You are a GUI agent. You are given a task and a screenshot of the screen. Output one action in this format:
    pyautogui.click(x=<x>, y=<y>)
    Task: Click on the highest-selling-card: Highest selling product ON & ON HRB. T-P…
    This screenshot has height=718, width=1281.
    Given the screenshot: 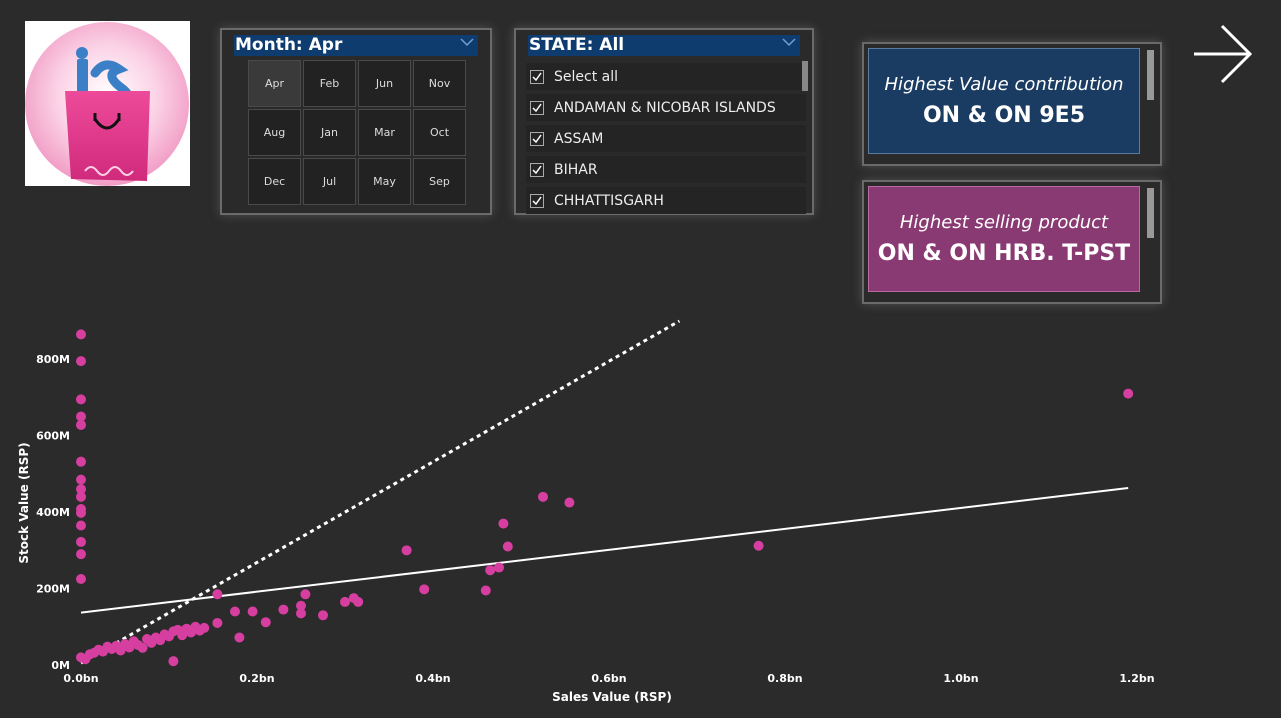 What is the action you would take?
    pyautogui.click(x=1012, y=242)
    